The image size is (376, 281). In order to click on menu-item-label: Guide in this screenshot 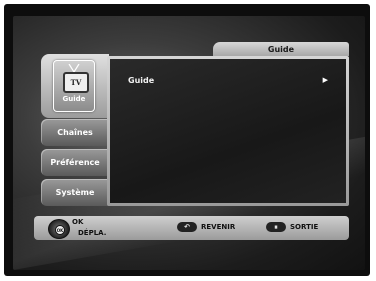, I will do `click(141, 80)`.